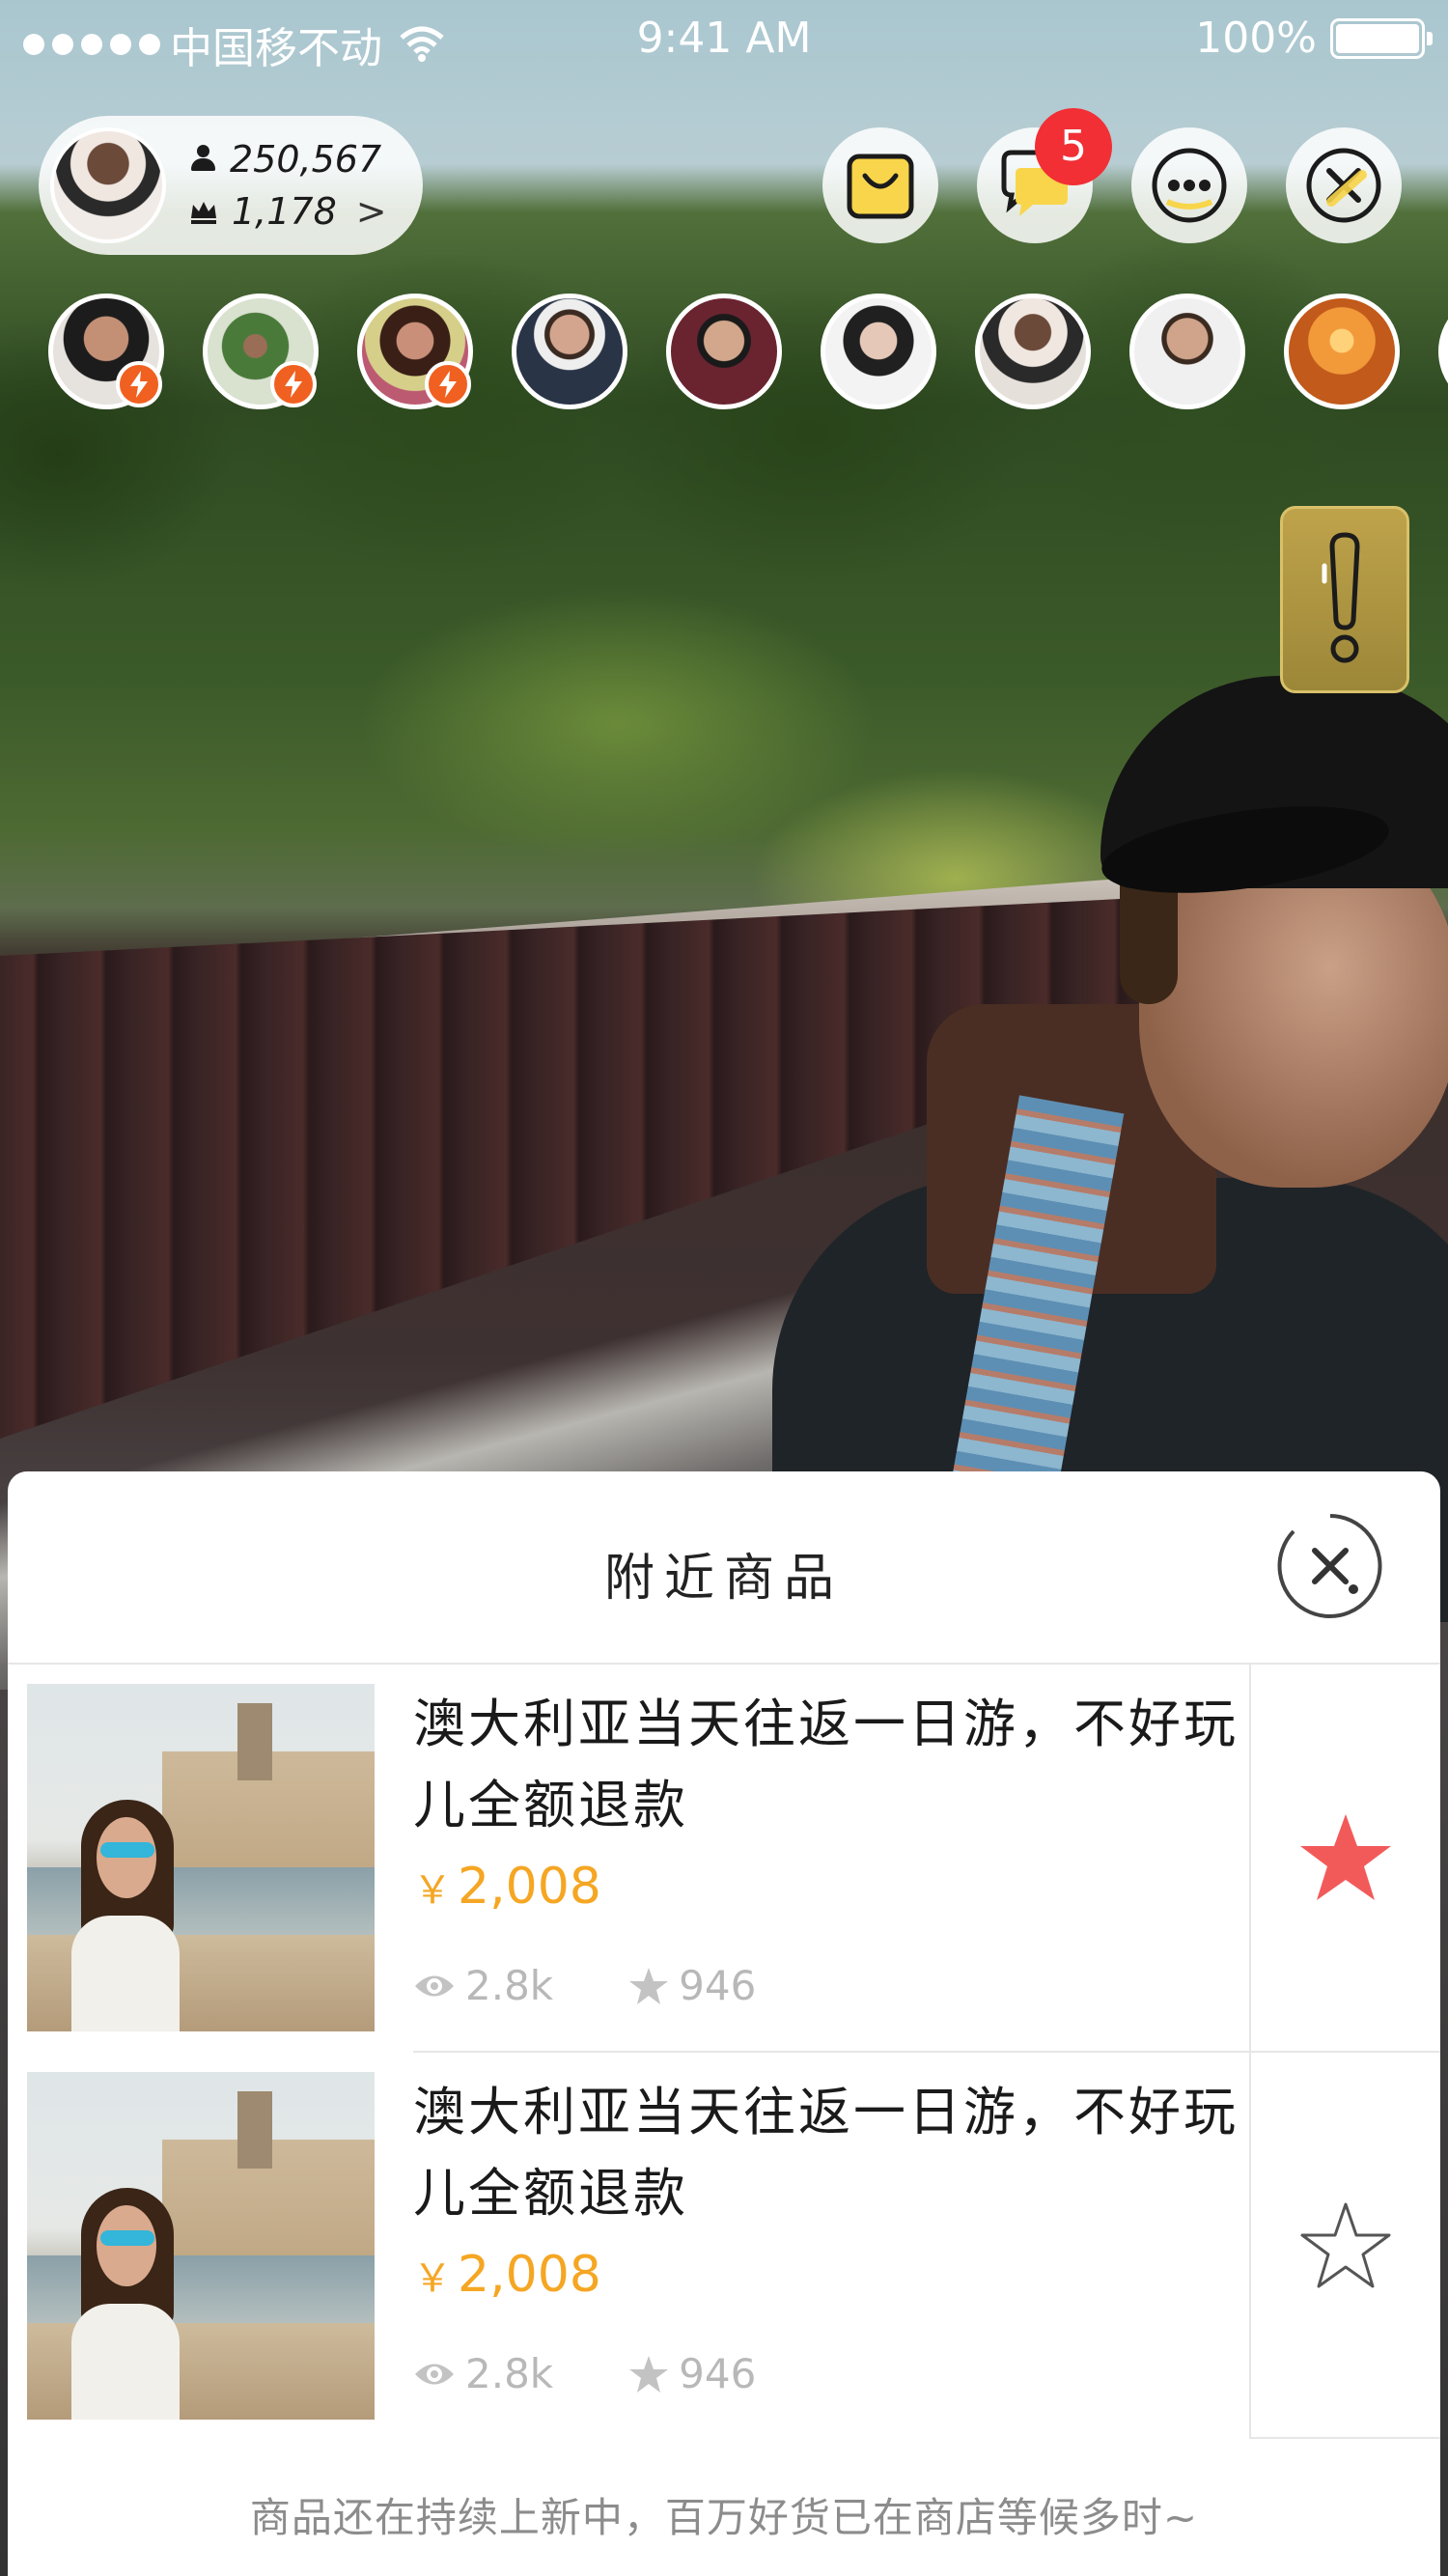 Image resolution: width=1448 pixels, height=2576 pixels. Describe the element at coordinates (203, 160) in the screenshot. I see `audience-icon` at that location.